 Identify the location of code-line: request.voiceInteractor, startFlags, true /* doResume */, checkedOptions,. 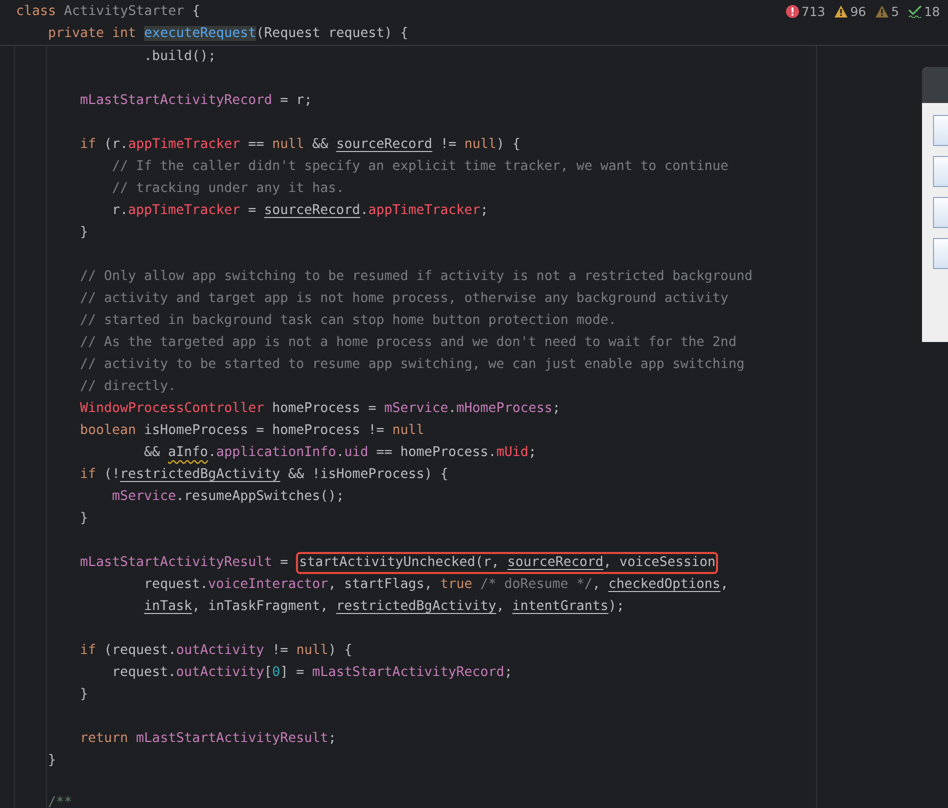
(436, 585).